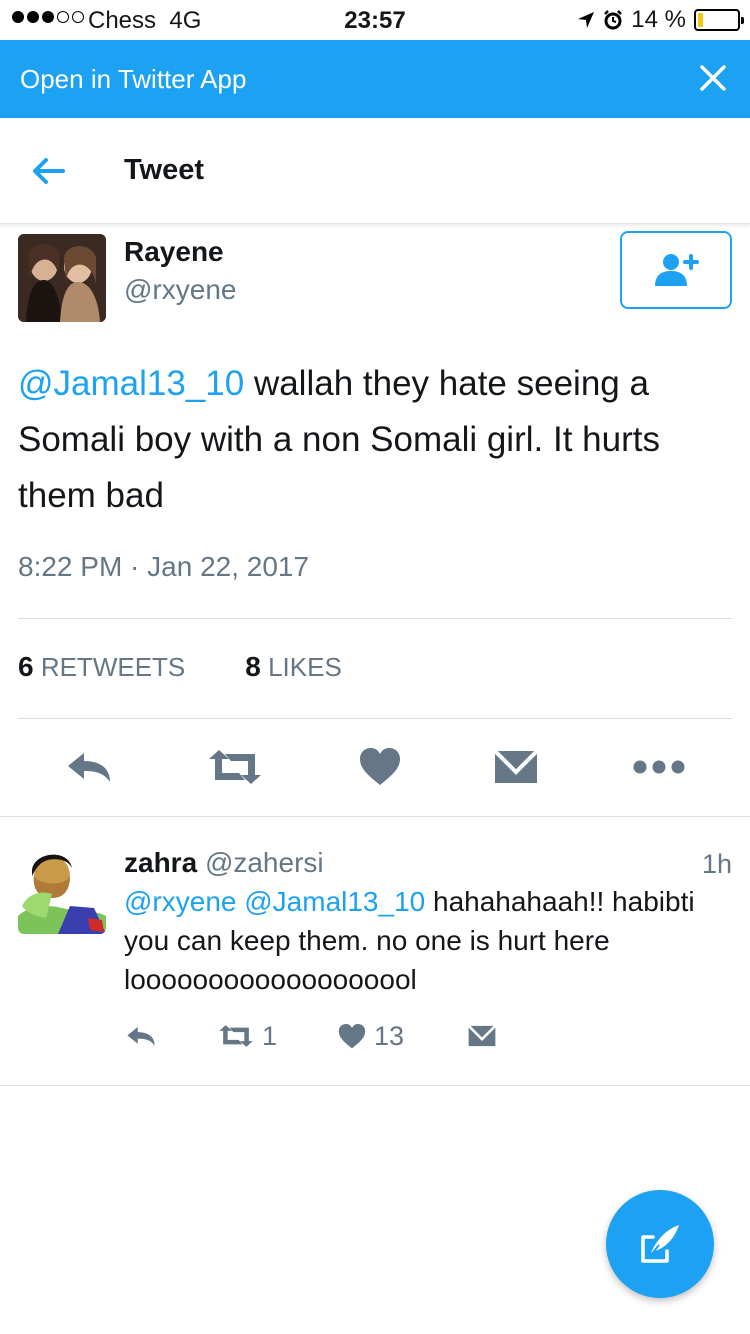 The height and width of the screenshot is (1334, 750). What do you see at coordinates (375, 20) in the screenshot?
I see `status-bar: Chess 4G 23:57 14 %` at bounding box center [375, 20].